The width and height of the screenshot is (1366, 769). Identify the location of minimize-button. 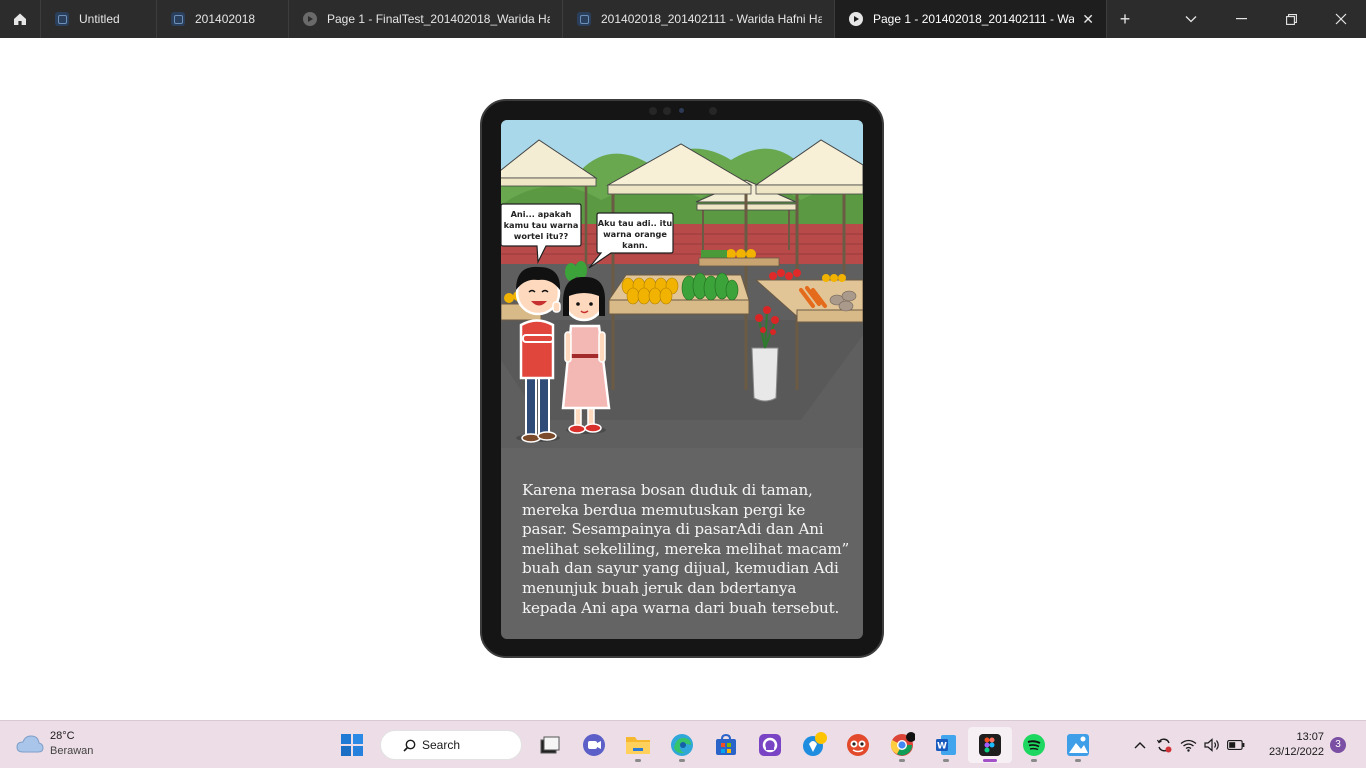
(1241, 19).